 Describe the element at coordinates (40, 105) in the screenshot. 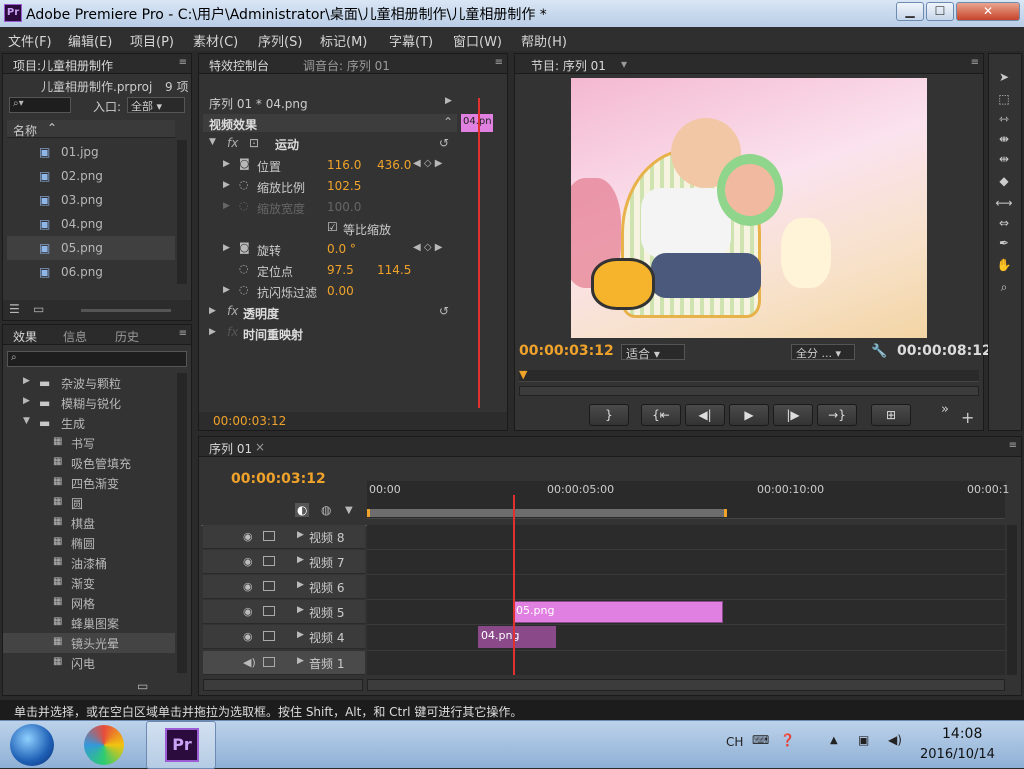

I see `search-input: ⌕▾` at that location.